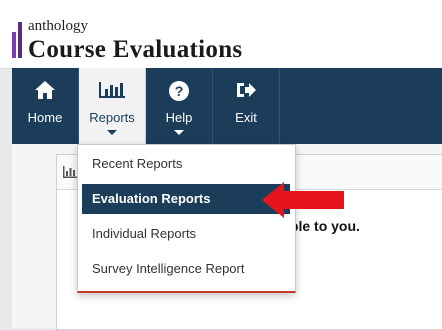 The height and width of the screenshot is (330, 442). I want to click on question-circle-icon: ?, so click(179, 93).